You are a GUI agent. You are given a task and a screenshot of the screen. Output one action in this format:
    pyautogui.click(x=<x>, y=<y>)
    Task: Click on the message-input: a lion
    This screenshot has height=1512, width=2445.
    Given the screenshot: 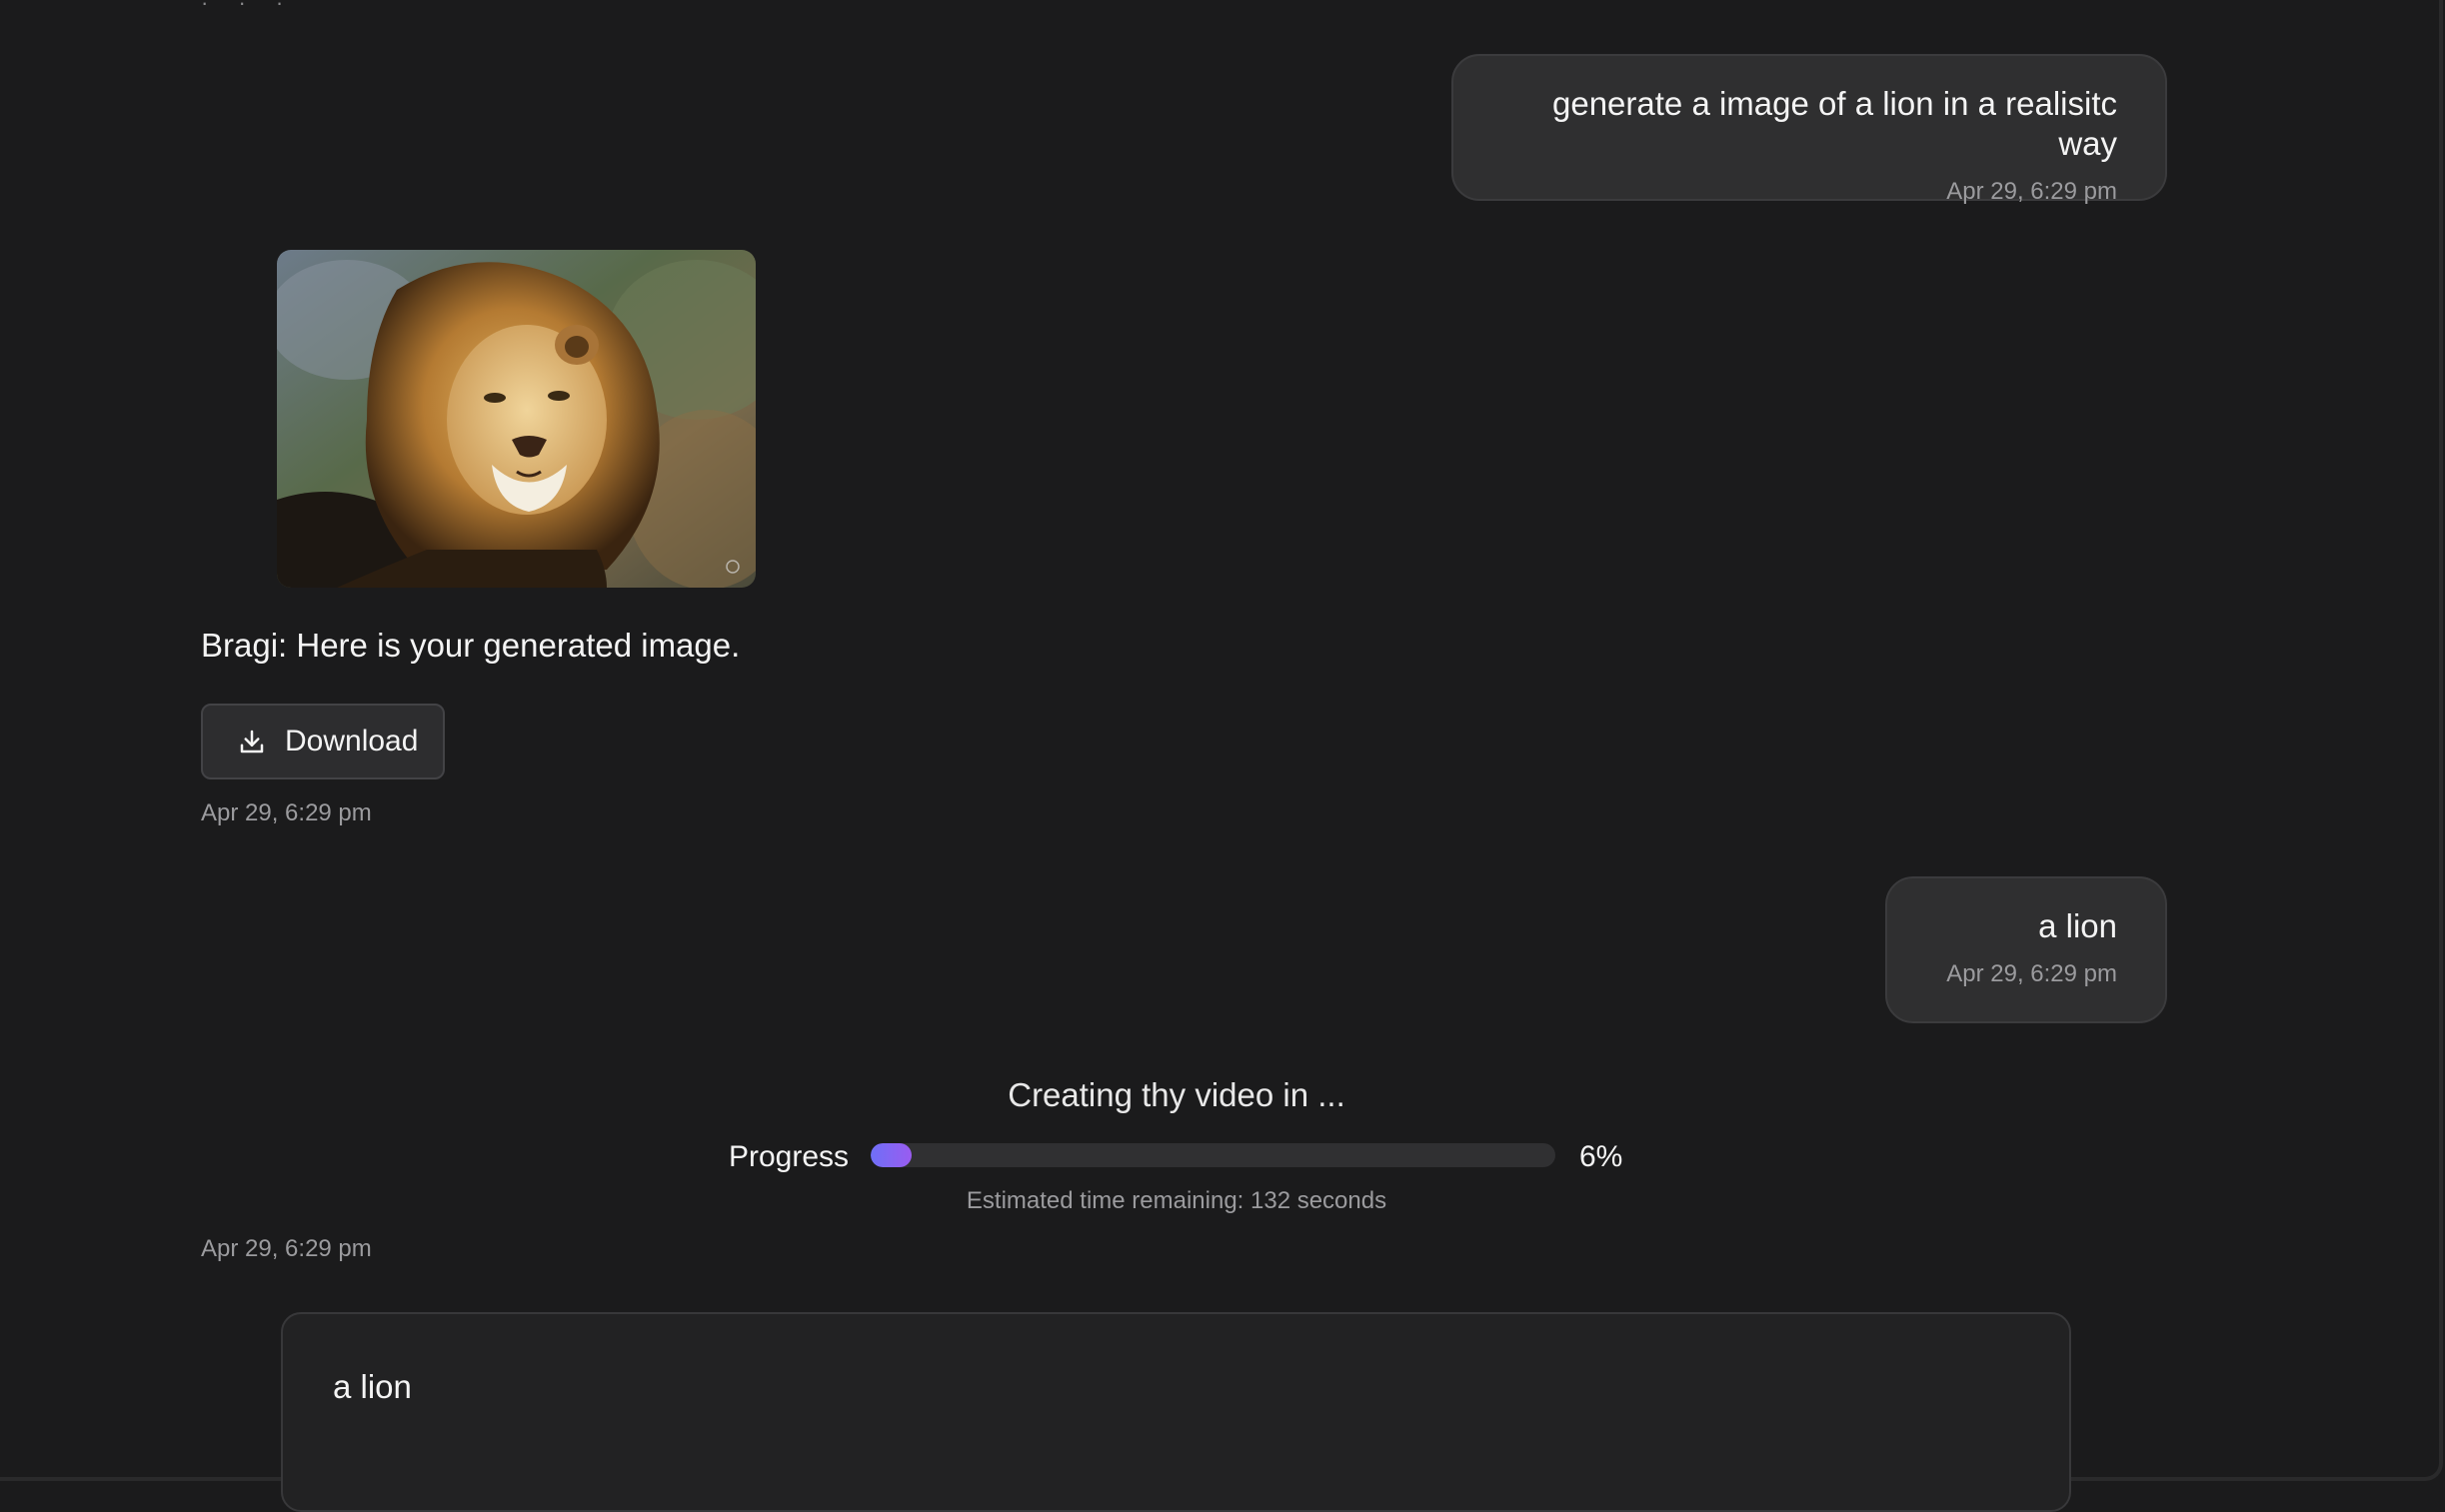 What is the action you would take?
    pyautogui.click(x=1176, y=1412)
    